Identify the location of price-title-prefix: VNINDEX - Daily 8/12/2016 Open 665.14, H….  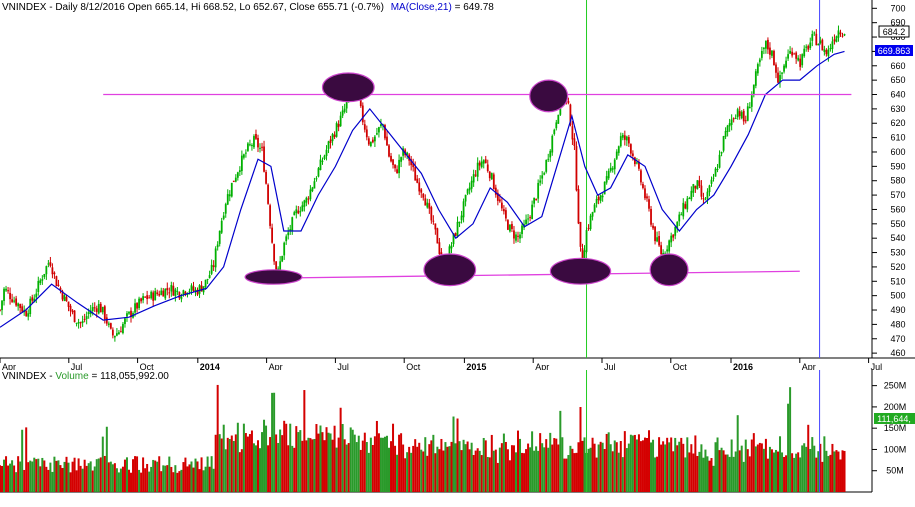
(193, 7).